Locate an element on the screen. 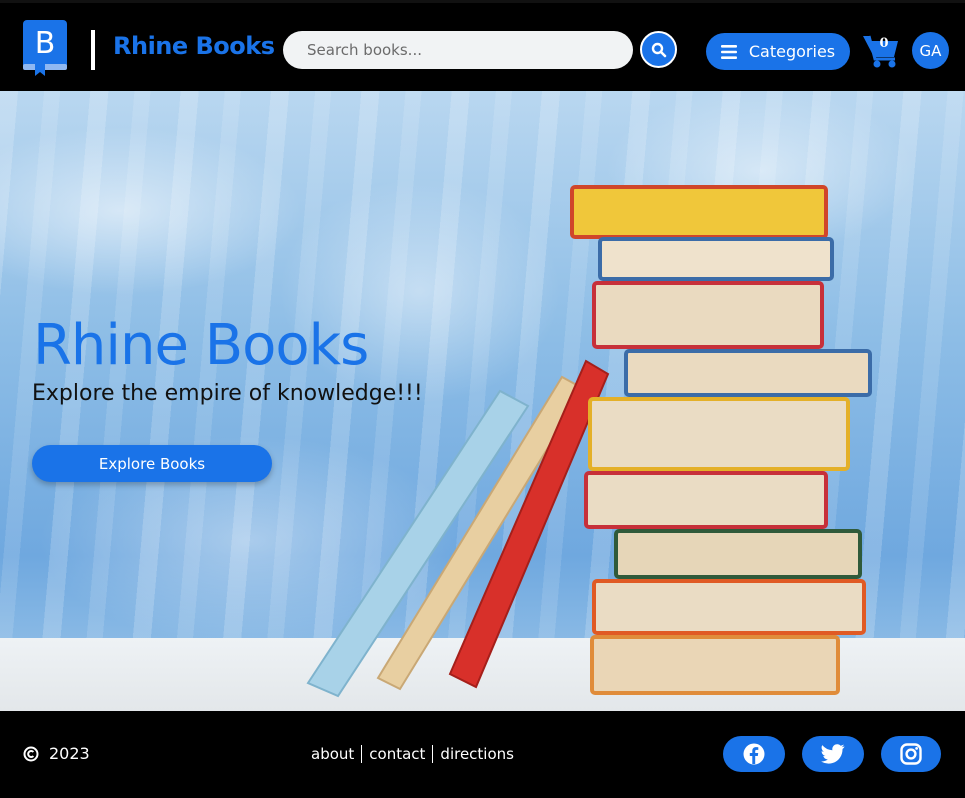 This screenshot has height=798, width=965. footer: 2023 about contact directions is located at coordinates (482, 754).